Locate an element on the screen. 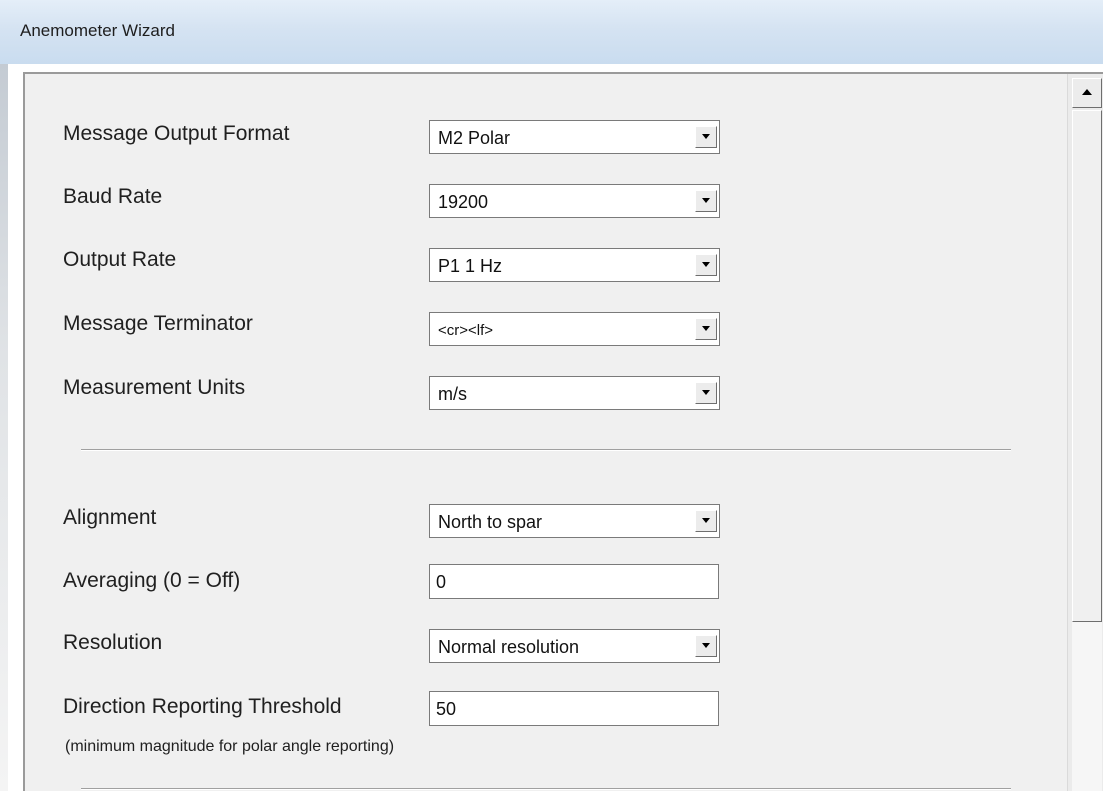 The image size is (1103, 791). averaging-value: 0 is located at coordinates (441, 582).